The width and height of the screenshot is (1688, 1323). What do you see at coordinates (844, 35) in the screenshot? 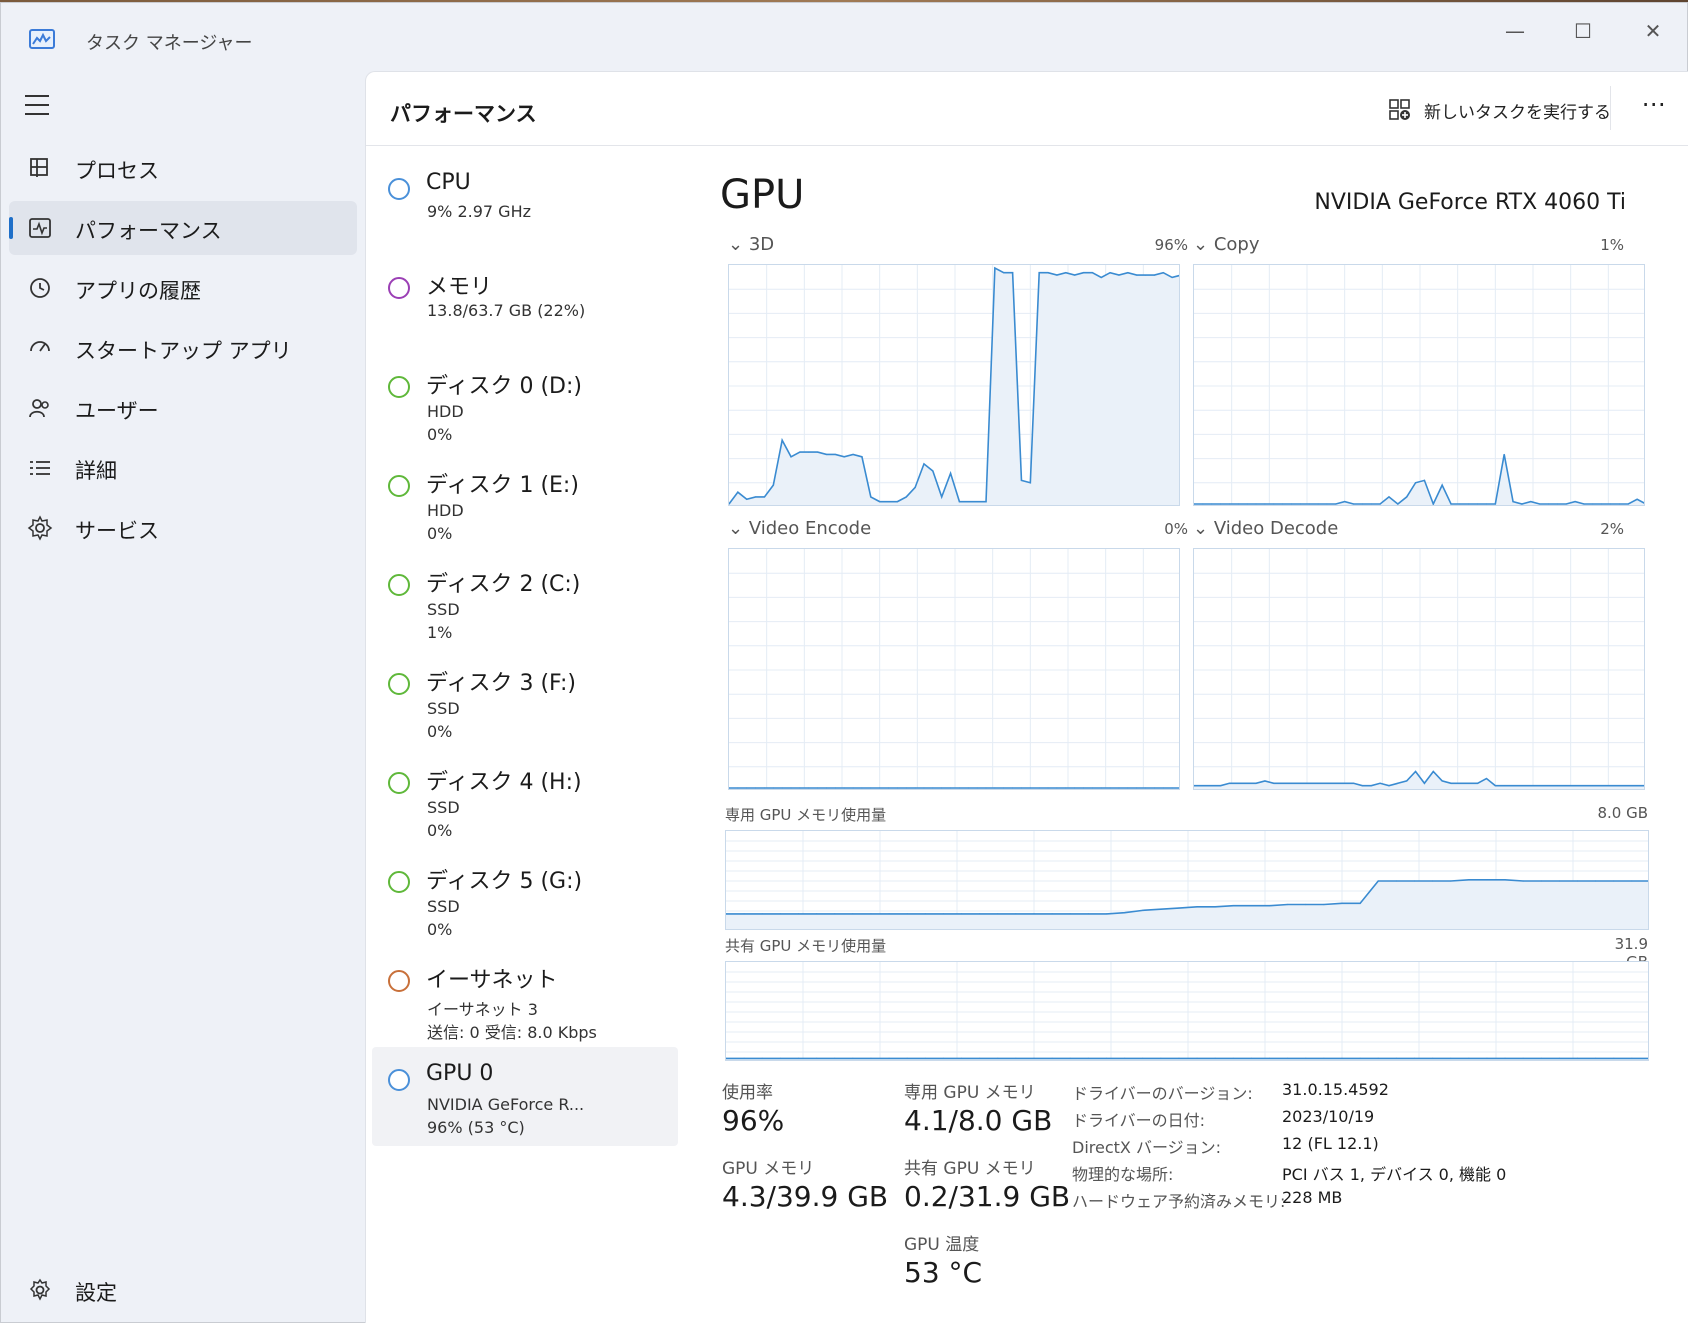
I see `title-bar: タスク マネージャー — ☐ ✕` at bounding box center [844, 35].